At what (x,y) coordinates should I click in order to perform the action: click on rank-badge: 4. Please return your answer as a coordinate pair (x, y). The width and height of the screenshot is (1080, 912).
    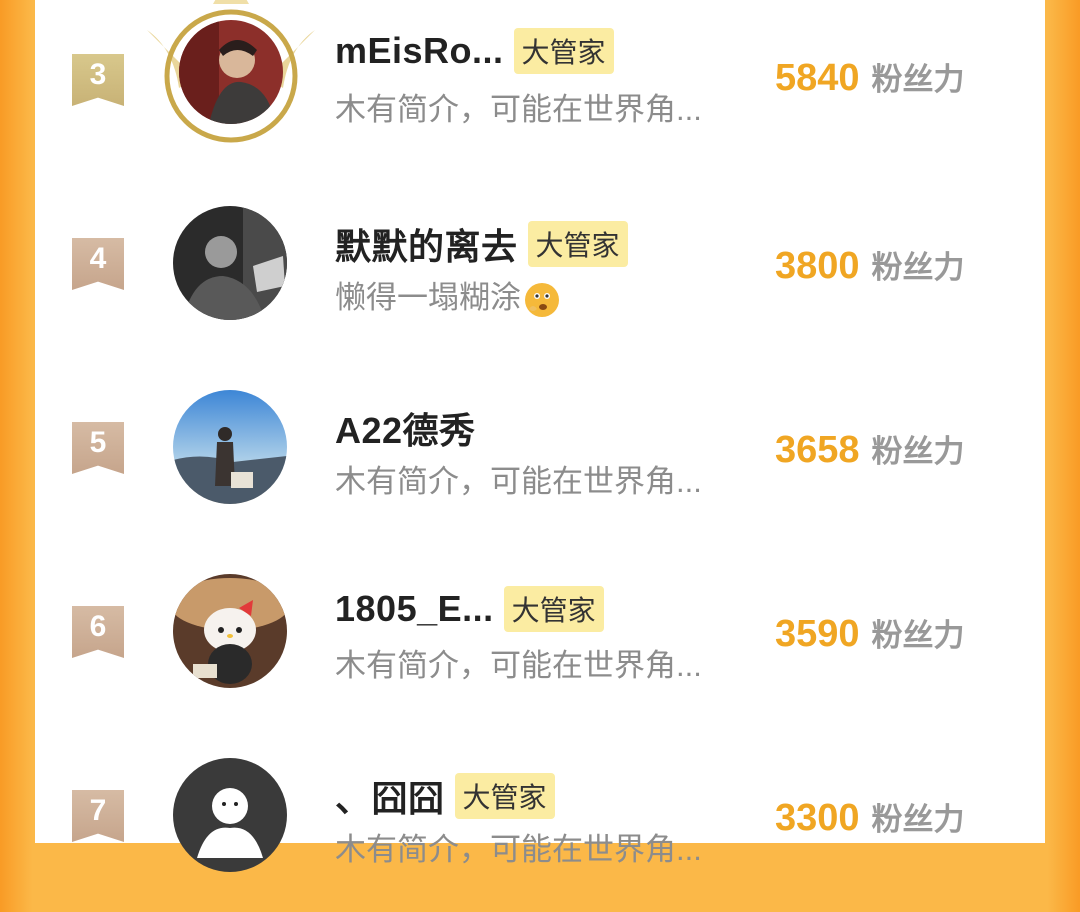
    Looking at the image, I should click on (98, 264).